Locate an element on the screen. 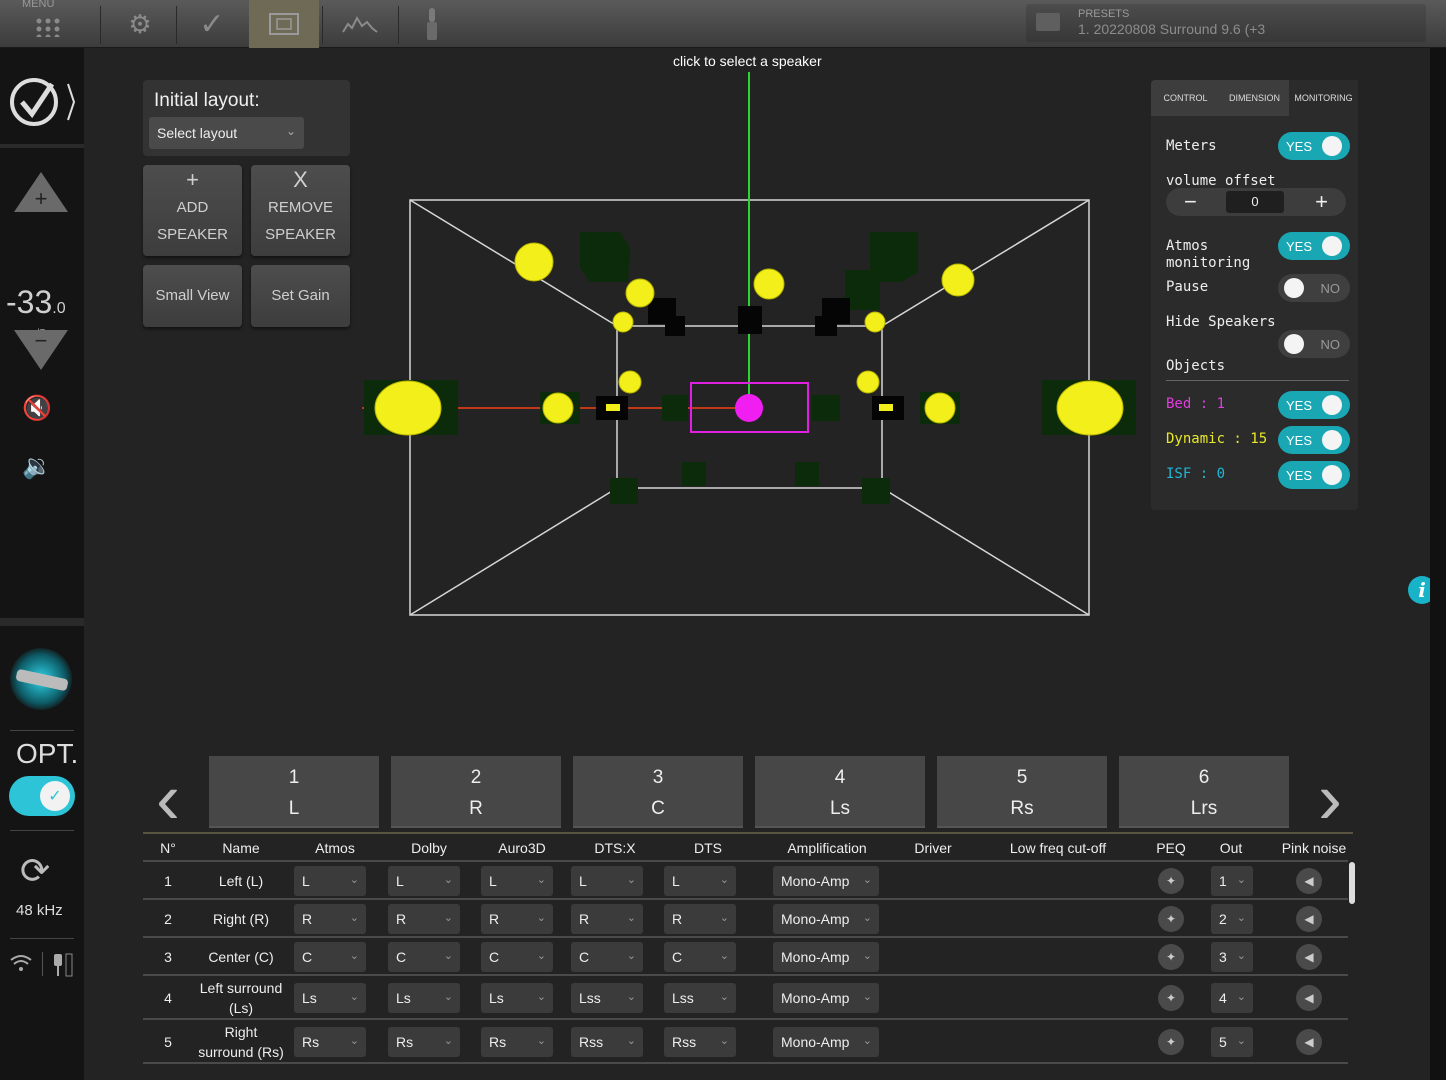 The image size is (1446, 1080). out-select: 2 ⌄ is located at coordinates (1232, 919).